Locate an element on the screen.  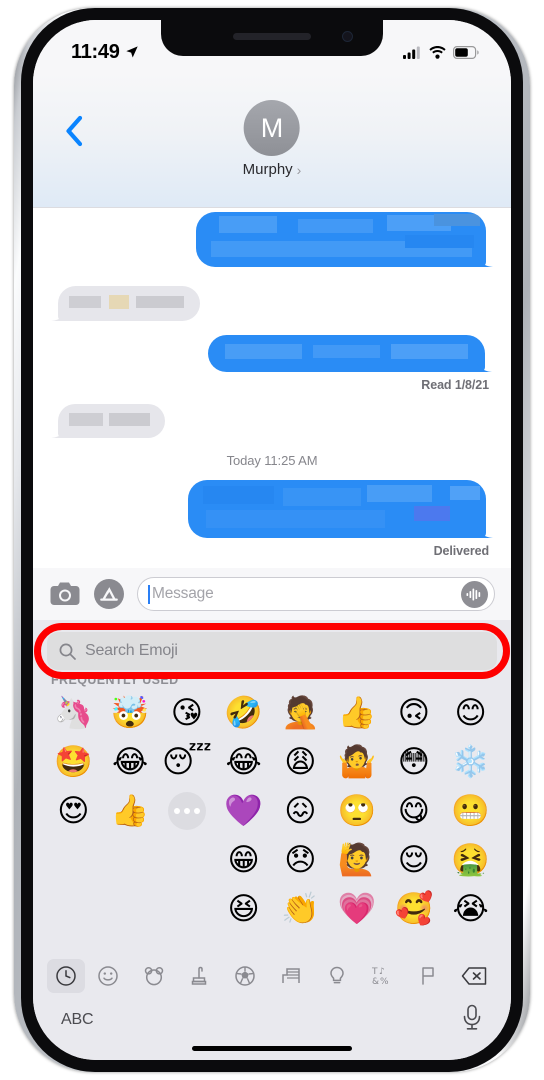
audio-record-button is located at coordinates (474, 594).